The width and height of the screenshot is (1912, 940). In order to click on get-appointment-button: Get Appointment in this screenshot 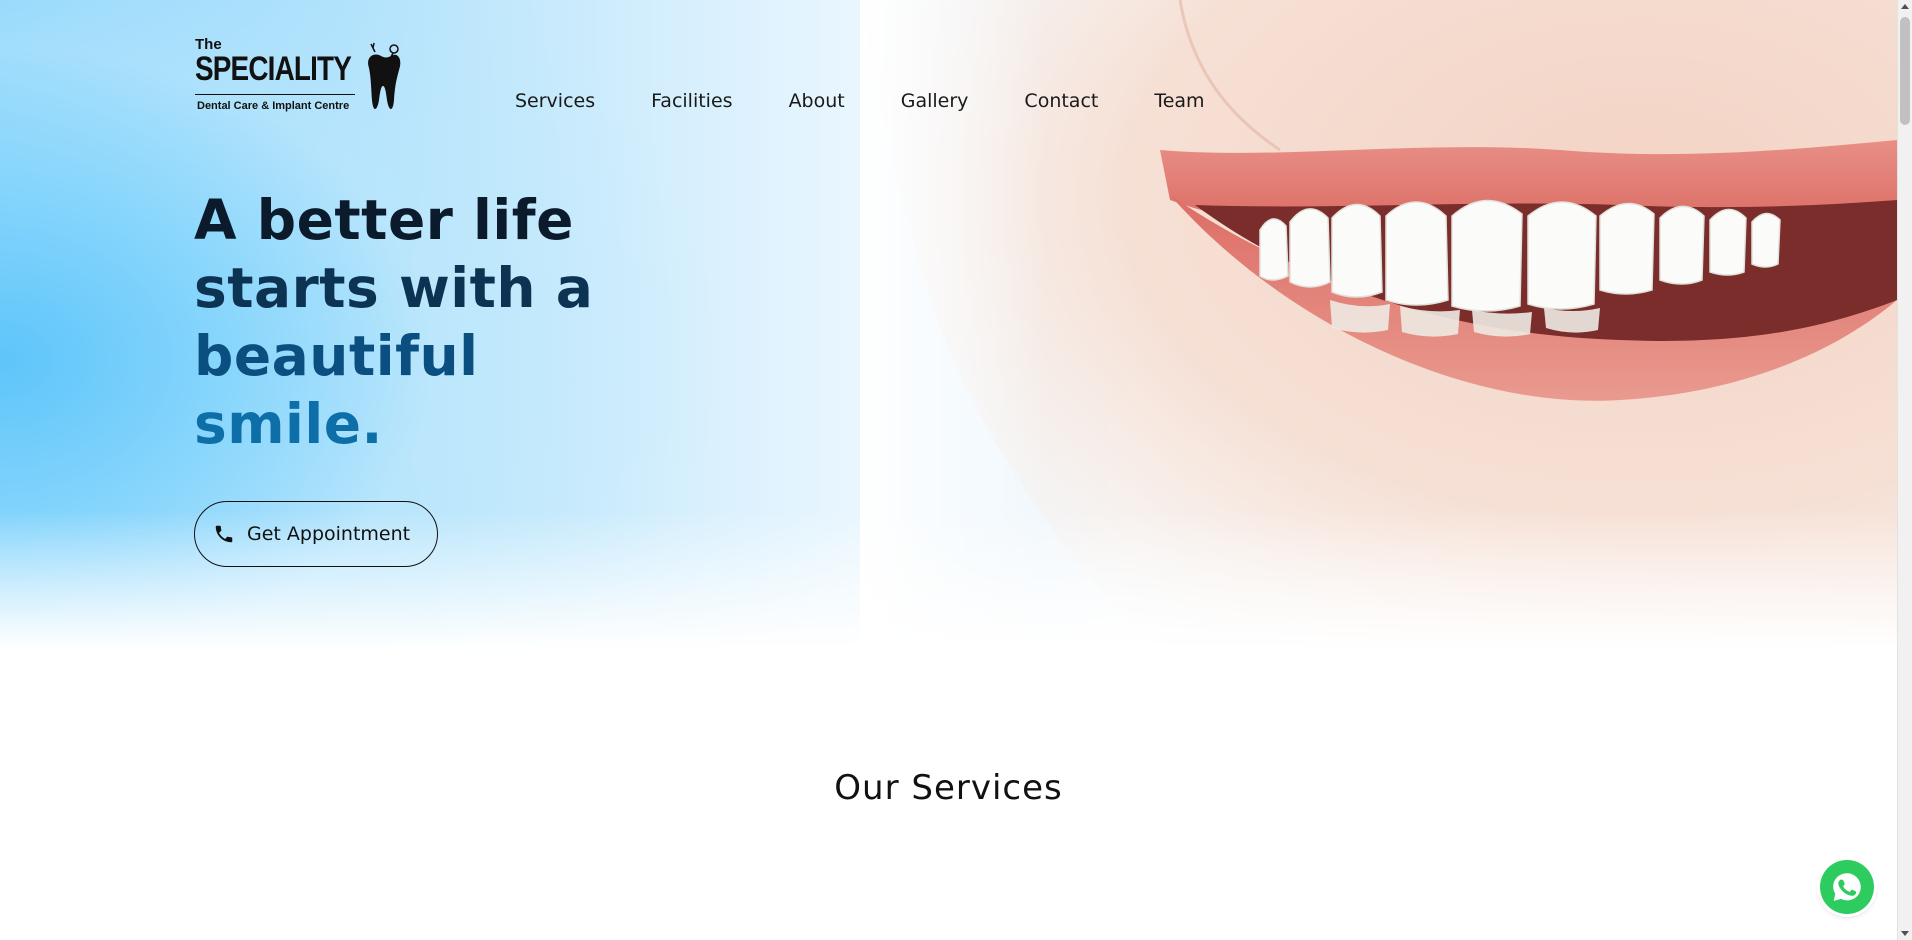, I will do `click(316, 534)`.